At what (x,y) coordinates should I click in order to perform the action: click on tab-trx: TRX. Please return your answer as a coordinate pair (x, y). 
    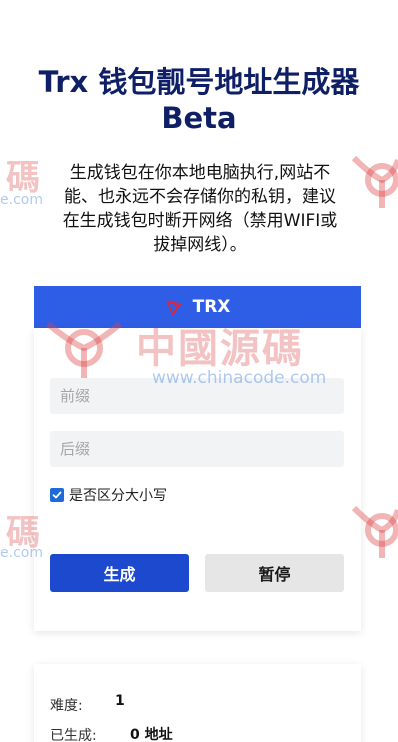
    Looking at the image, I should click on (197, 307).